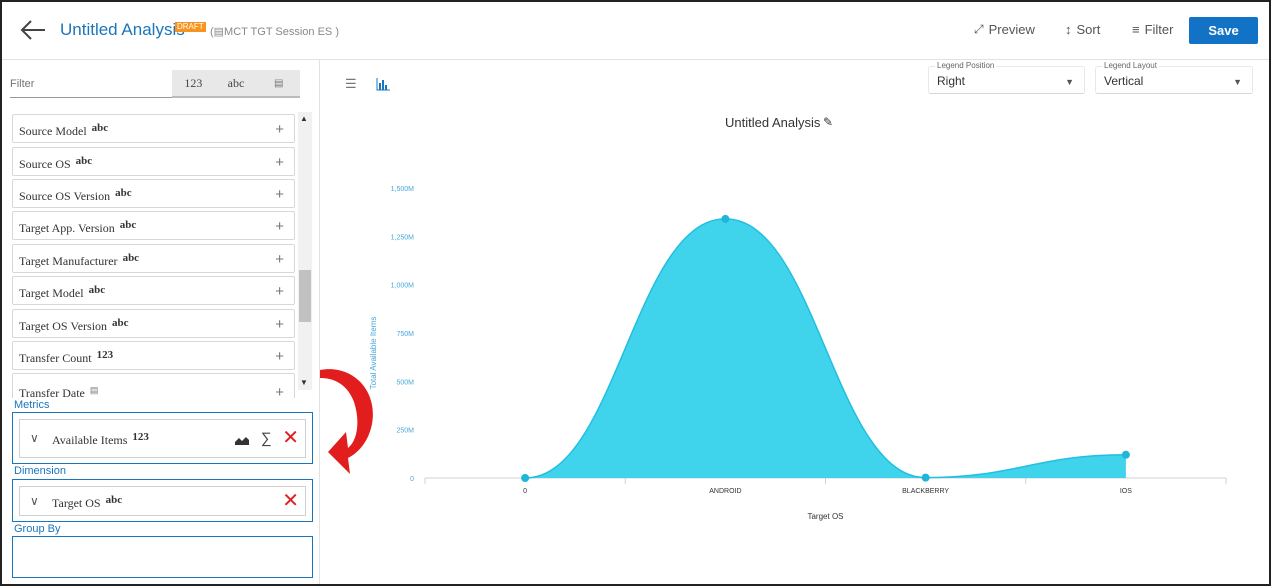  I want to click on save-button: Save, so click(1223, 30).